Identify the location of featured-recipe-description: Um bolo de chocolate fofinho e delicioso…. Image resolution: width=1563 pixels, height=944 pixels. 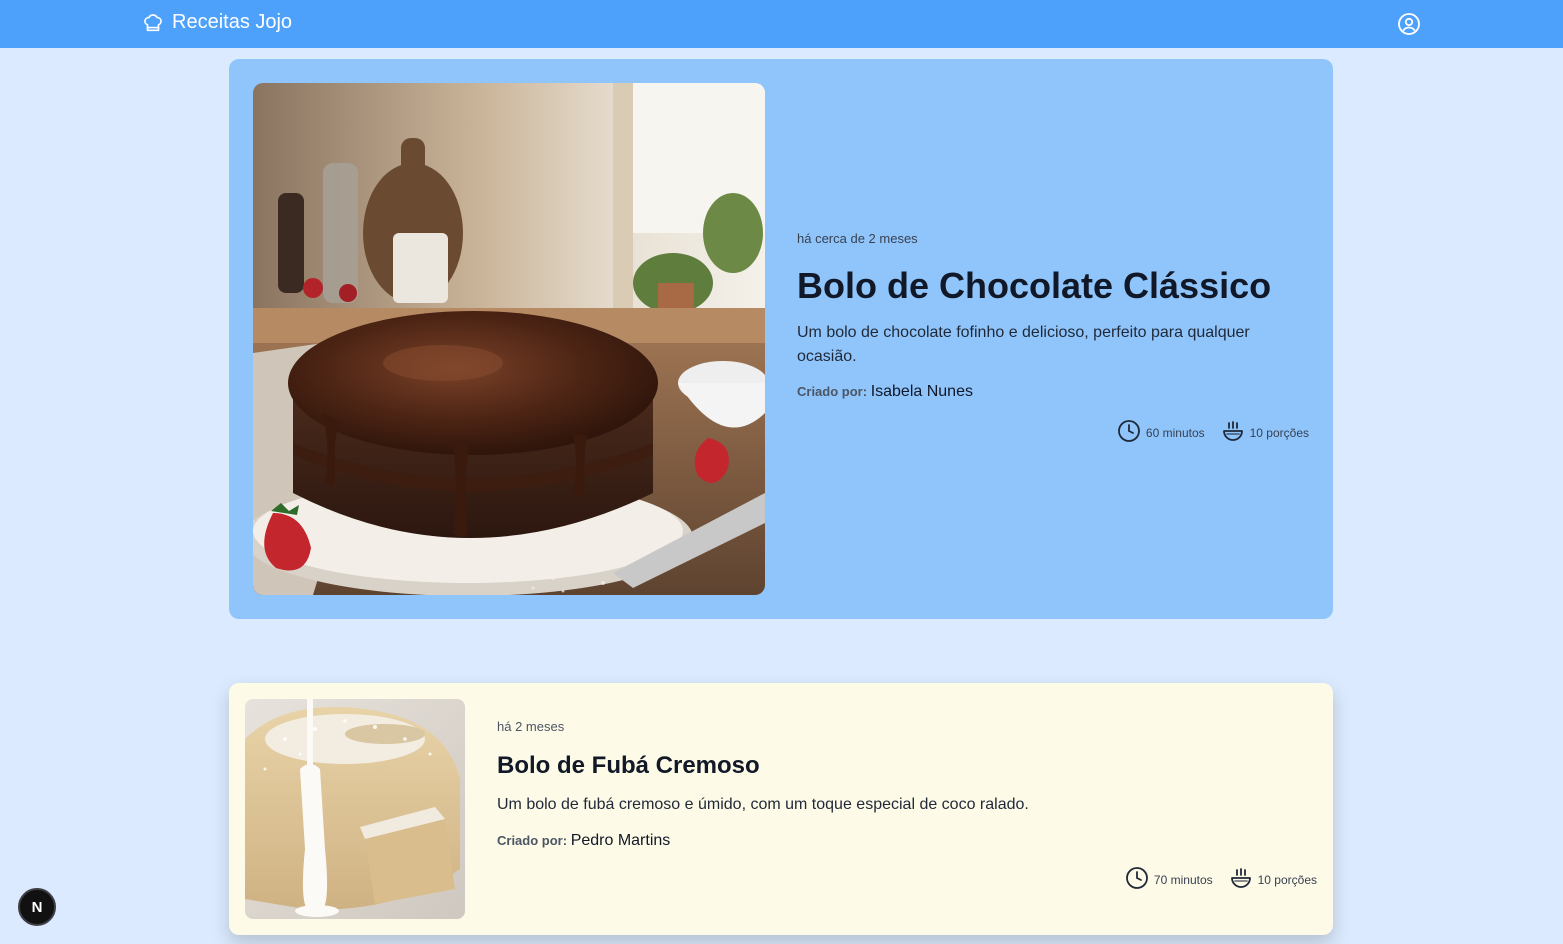
(1023, 345).